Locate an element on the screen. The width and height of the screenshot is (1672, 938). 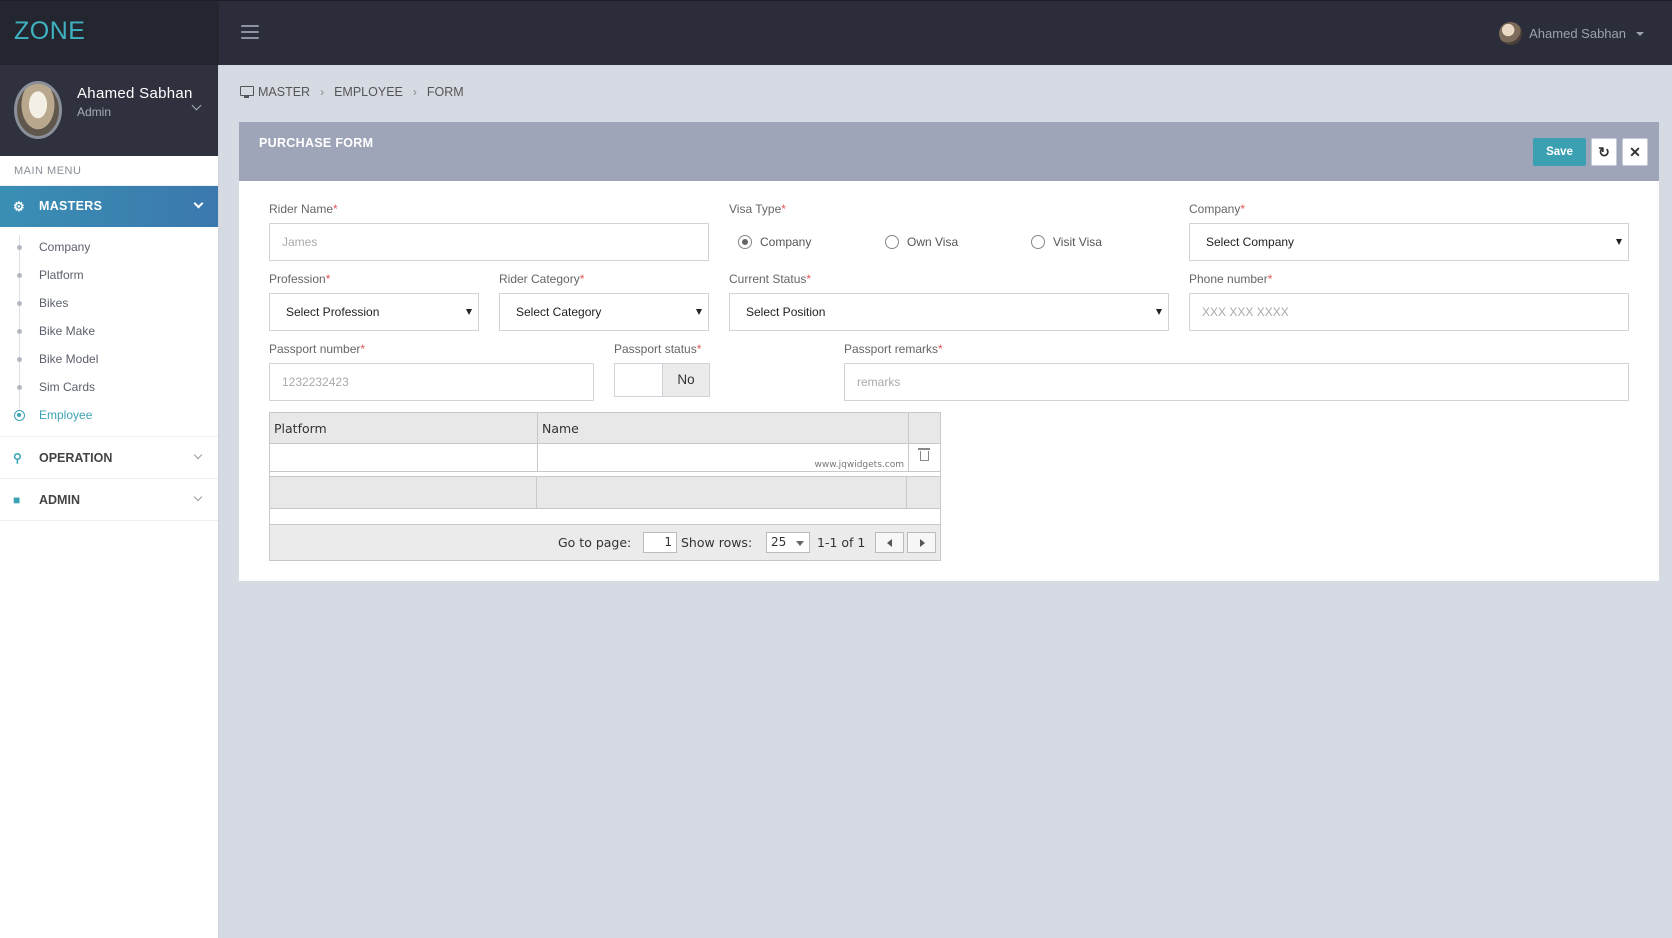
grid-row: www.jqwidgets.com is located at coordinates (605, 458).